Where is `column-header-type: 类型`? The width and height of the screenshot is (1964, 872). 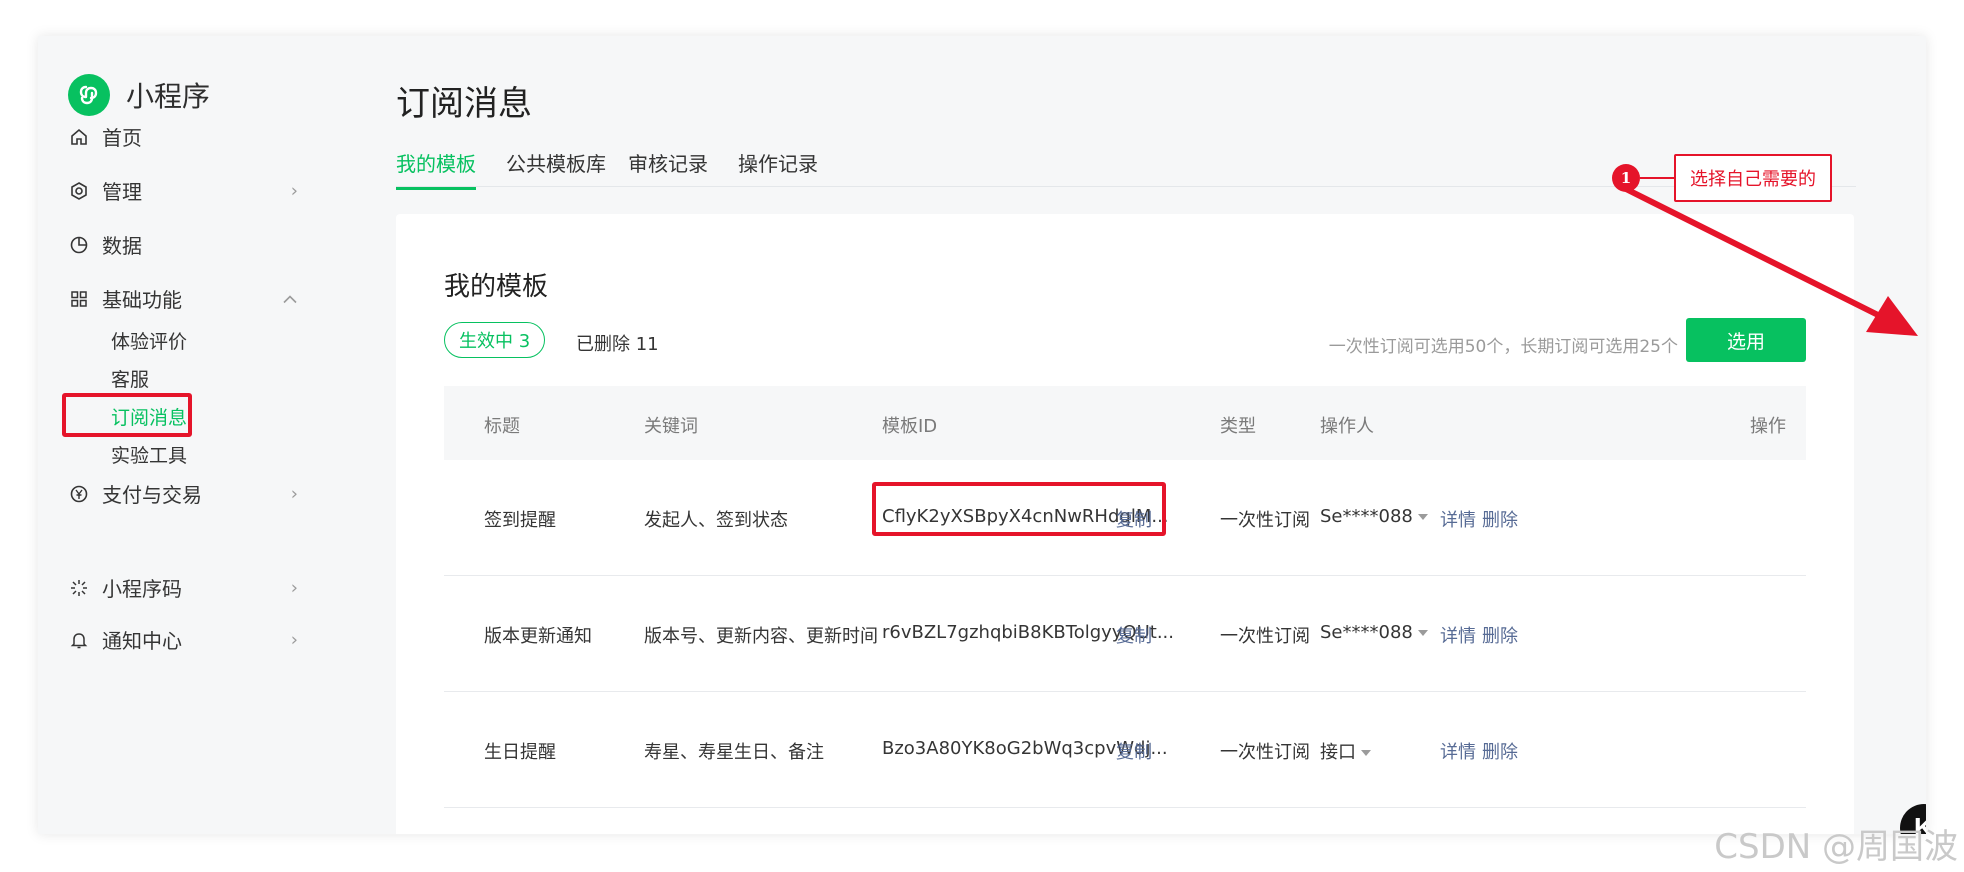 column-header-type: 类型 is located at coordinates (1238, 426).